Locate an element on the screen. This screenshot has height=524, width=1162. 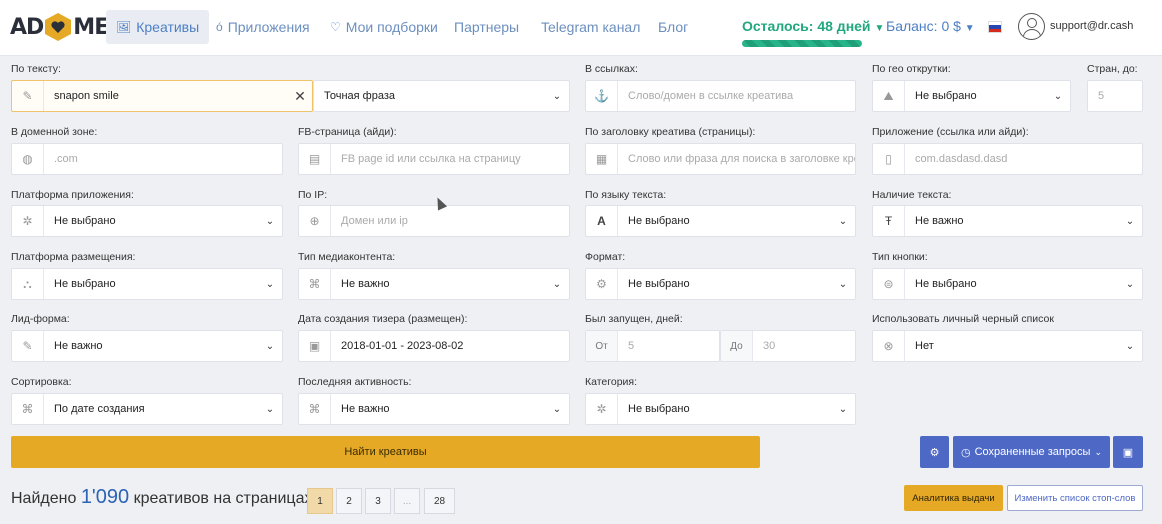
page-3: 3 is located at coordinates (378, 501).